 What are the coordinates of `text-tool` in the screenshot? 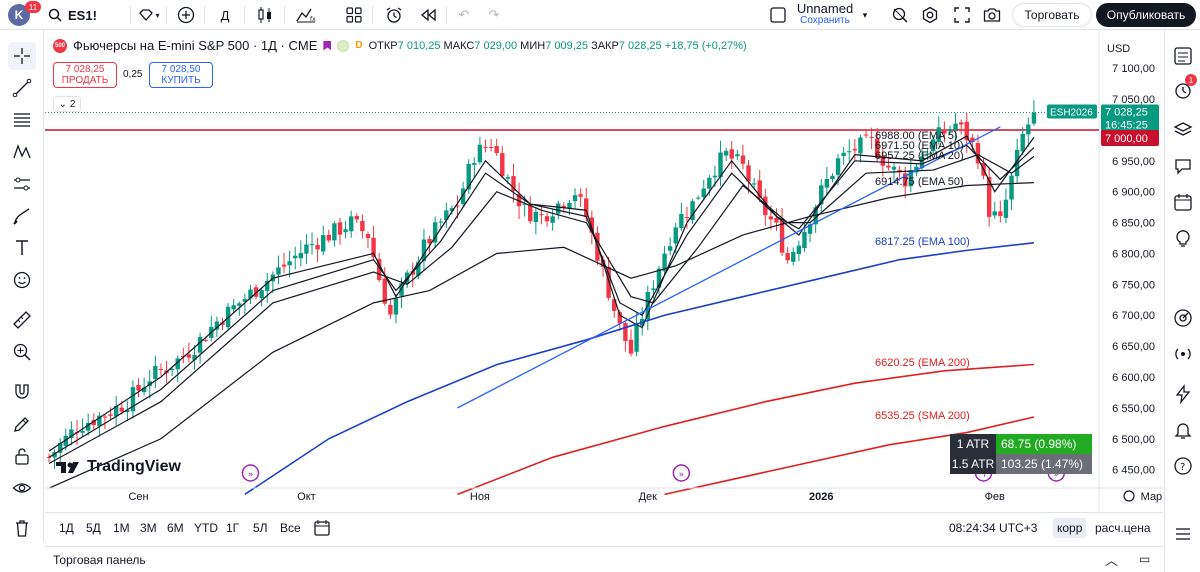 It's located at (22, 248).